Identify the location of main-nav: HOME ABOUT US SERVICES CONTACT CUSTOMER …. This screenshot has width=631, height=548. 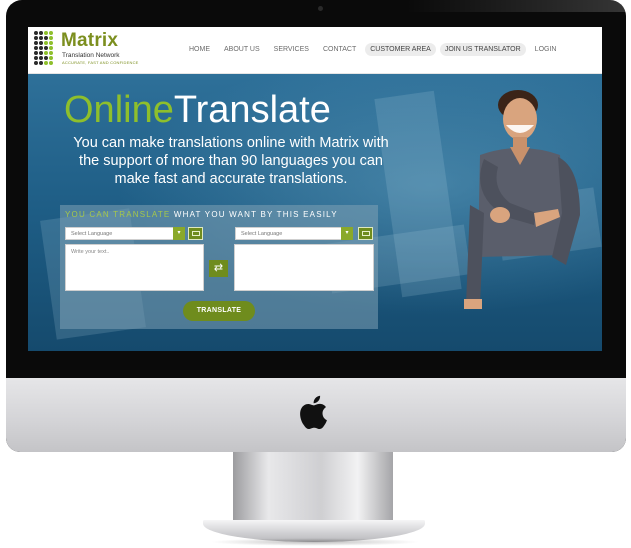
(374, 49).